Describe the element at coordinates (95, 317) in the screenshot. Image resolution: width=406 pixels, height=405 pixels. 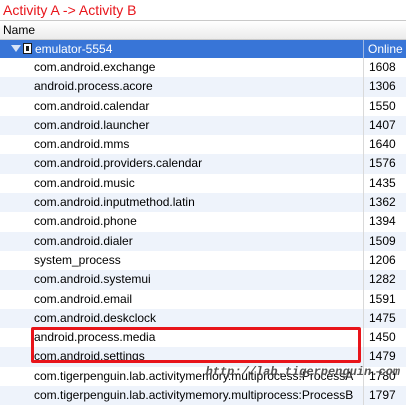
I see `process-name: com.android.deskclock` at that location.